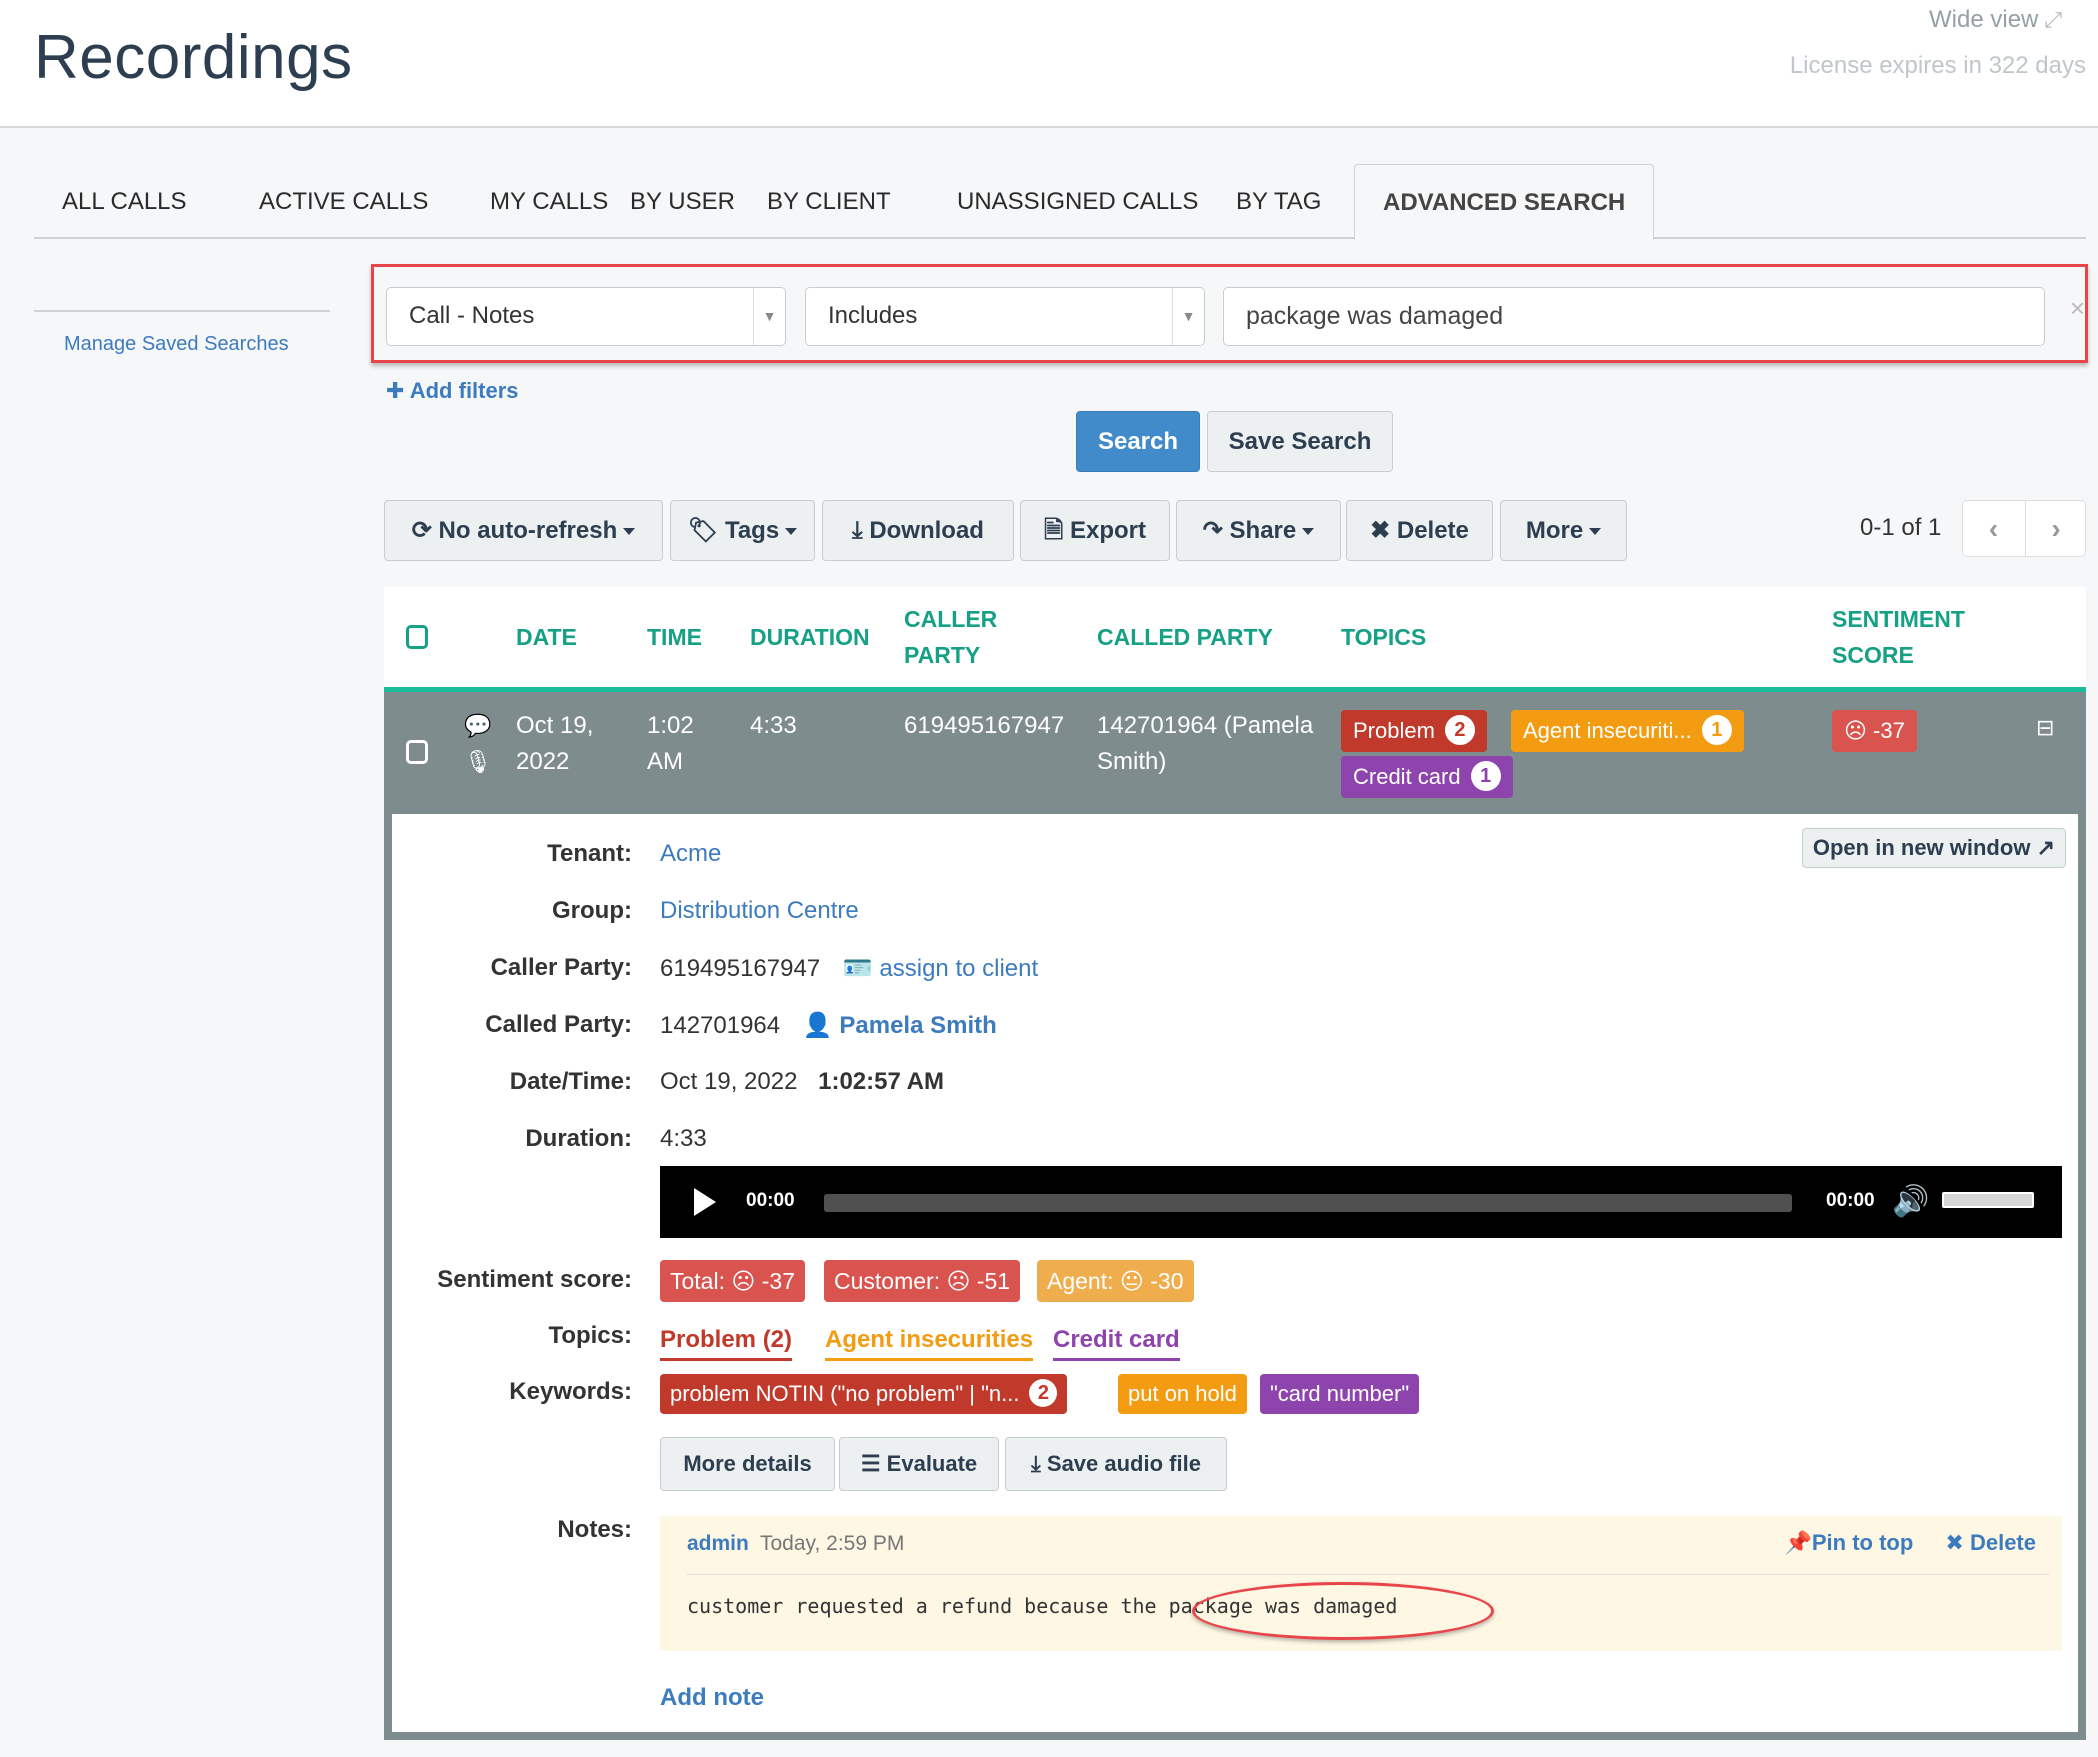 The image size is (2098, 1757). Describe the element at coordinates (932, 1463) in the screenshot. I see `evaluate-label: Evaluate` at that location.